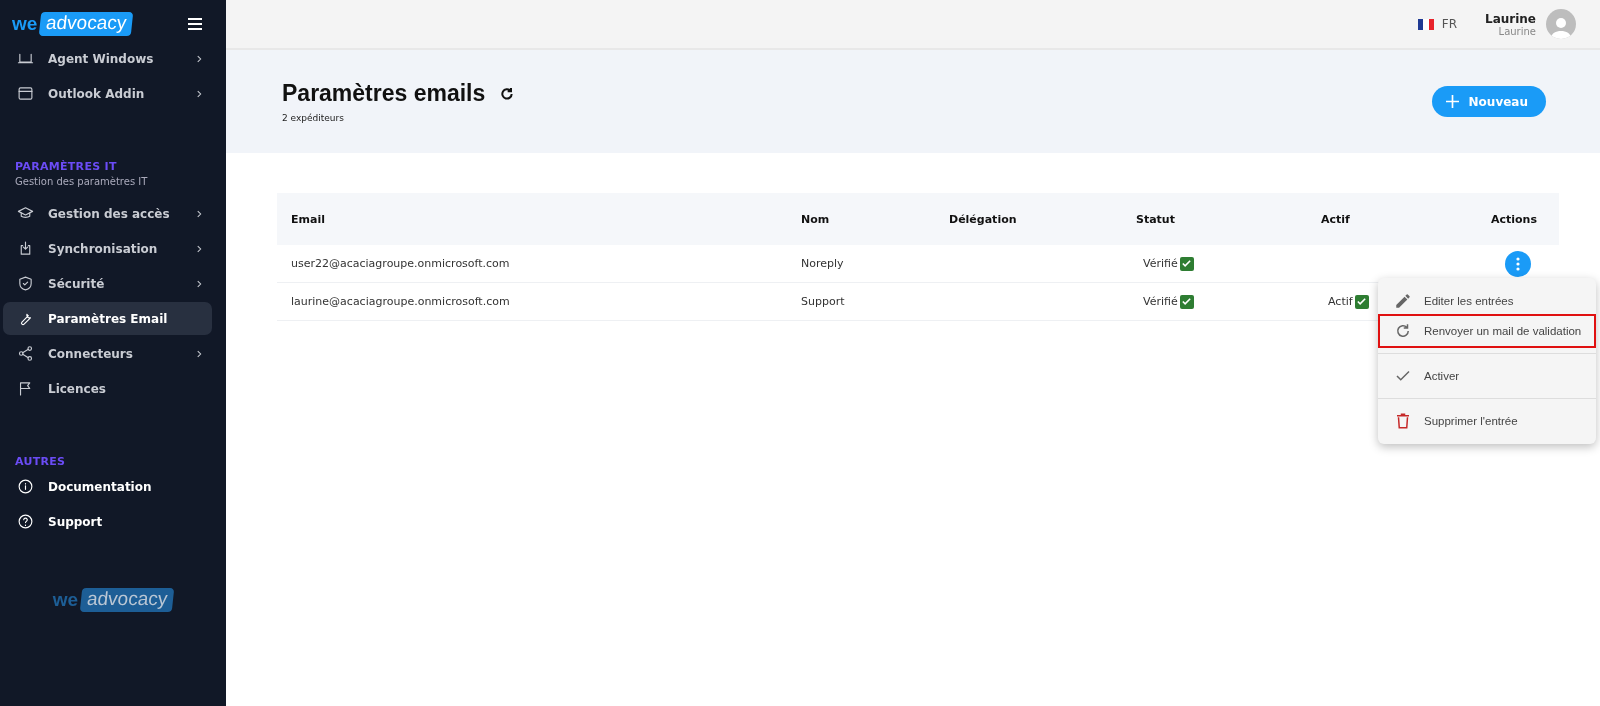 Image resolution: width=1600 pixels, height=706 pixels. Describe the element at coordinates (107, 58) in the screenshot. I see `sidebar-item: Agent Windows` at that location.